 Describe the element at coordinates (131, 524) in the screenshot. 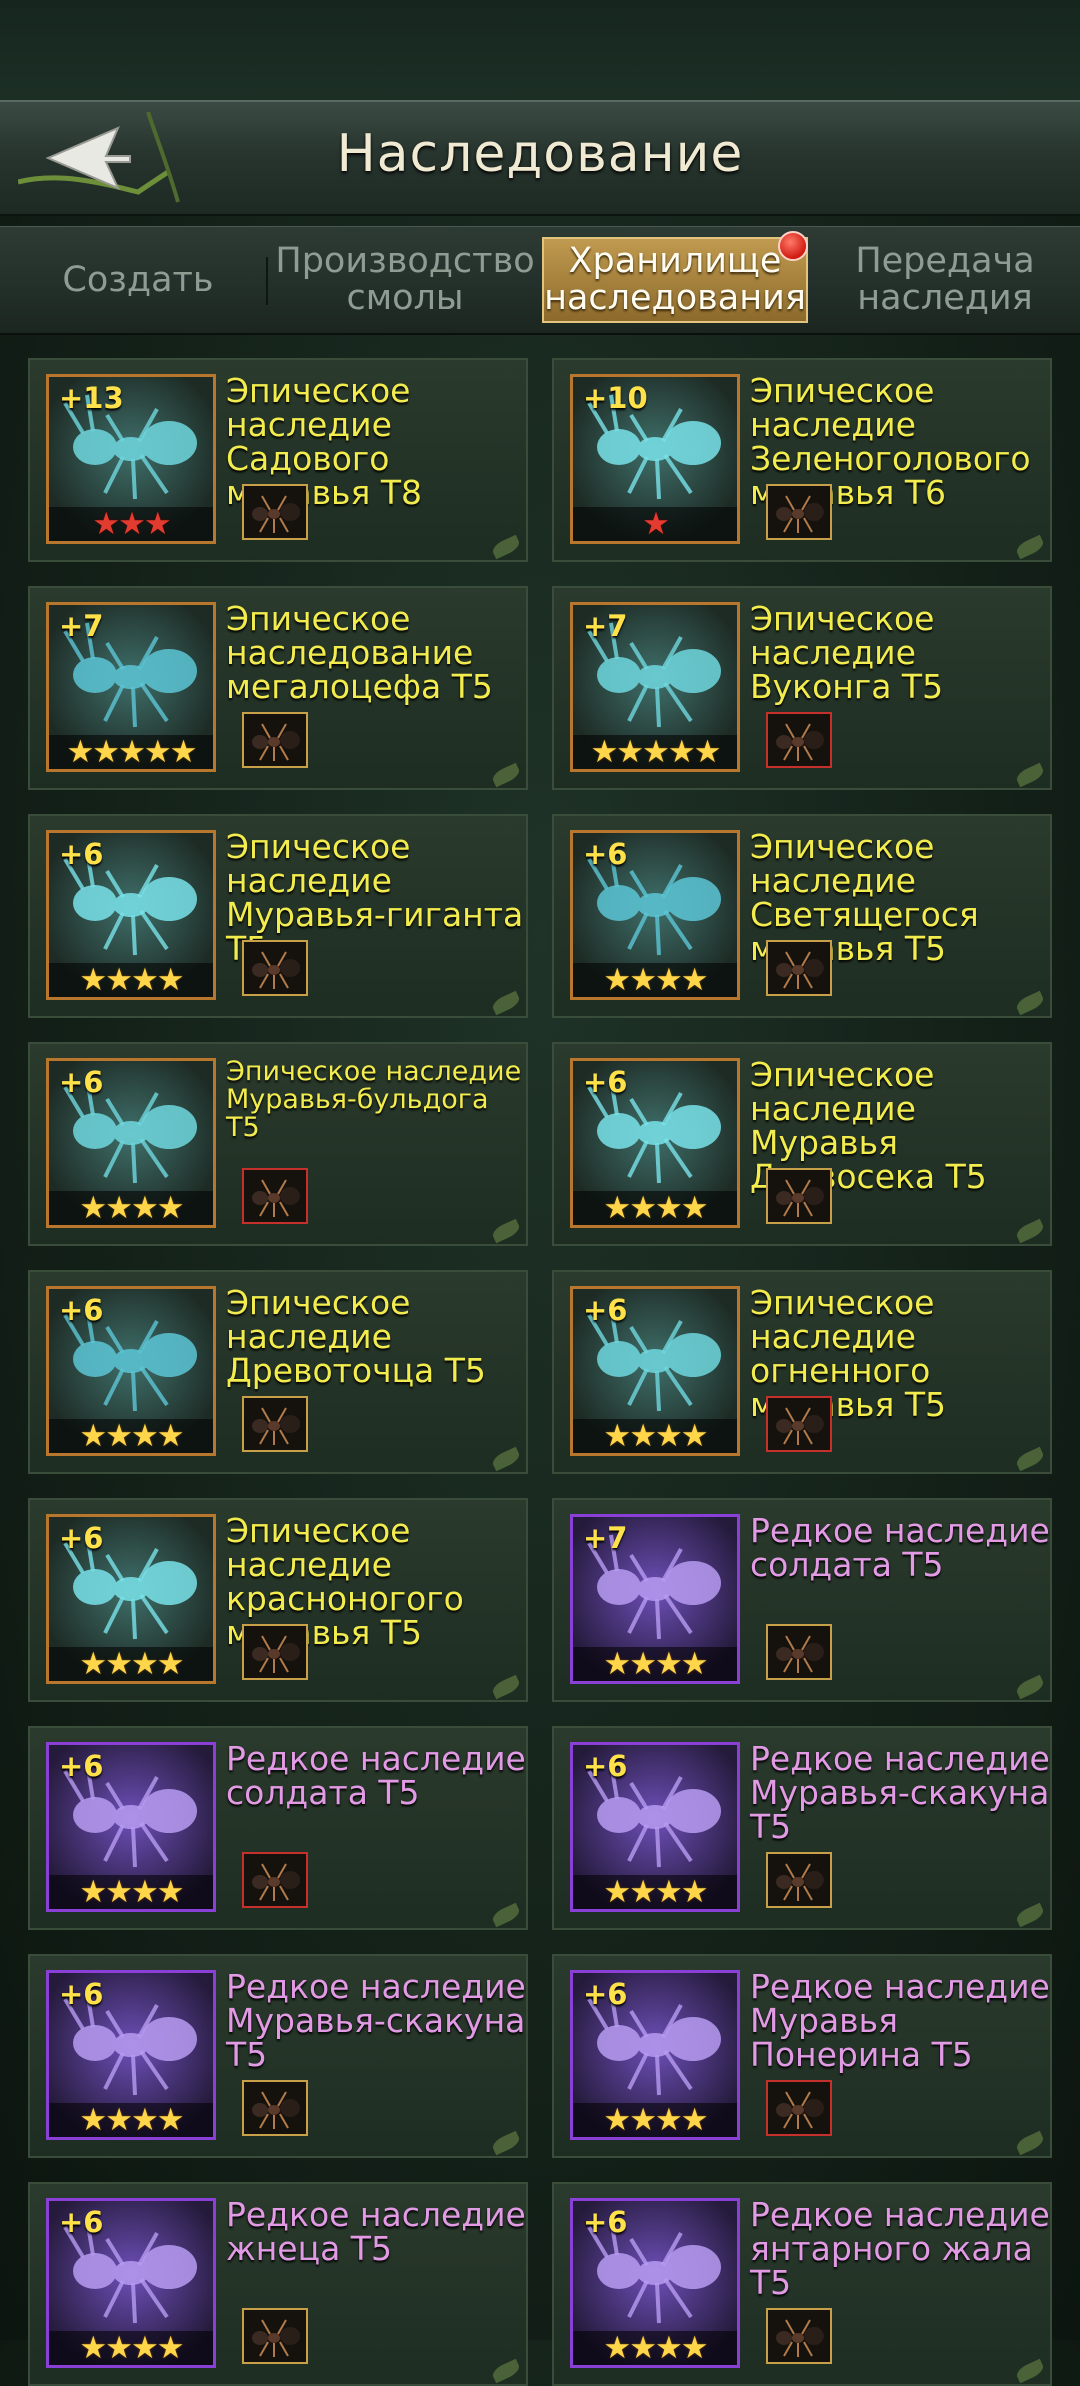

I see `star-rating: ★★★` at that location.